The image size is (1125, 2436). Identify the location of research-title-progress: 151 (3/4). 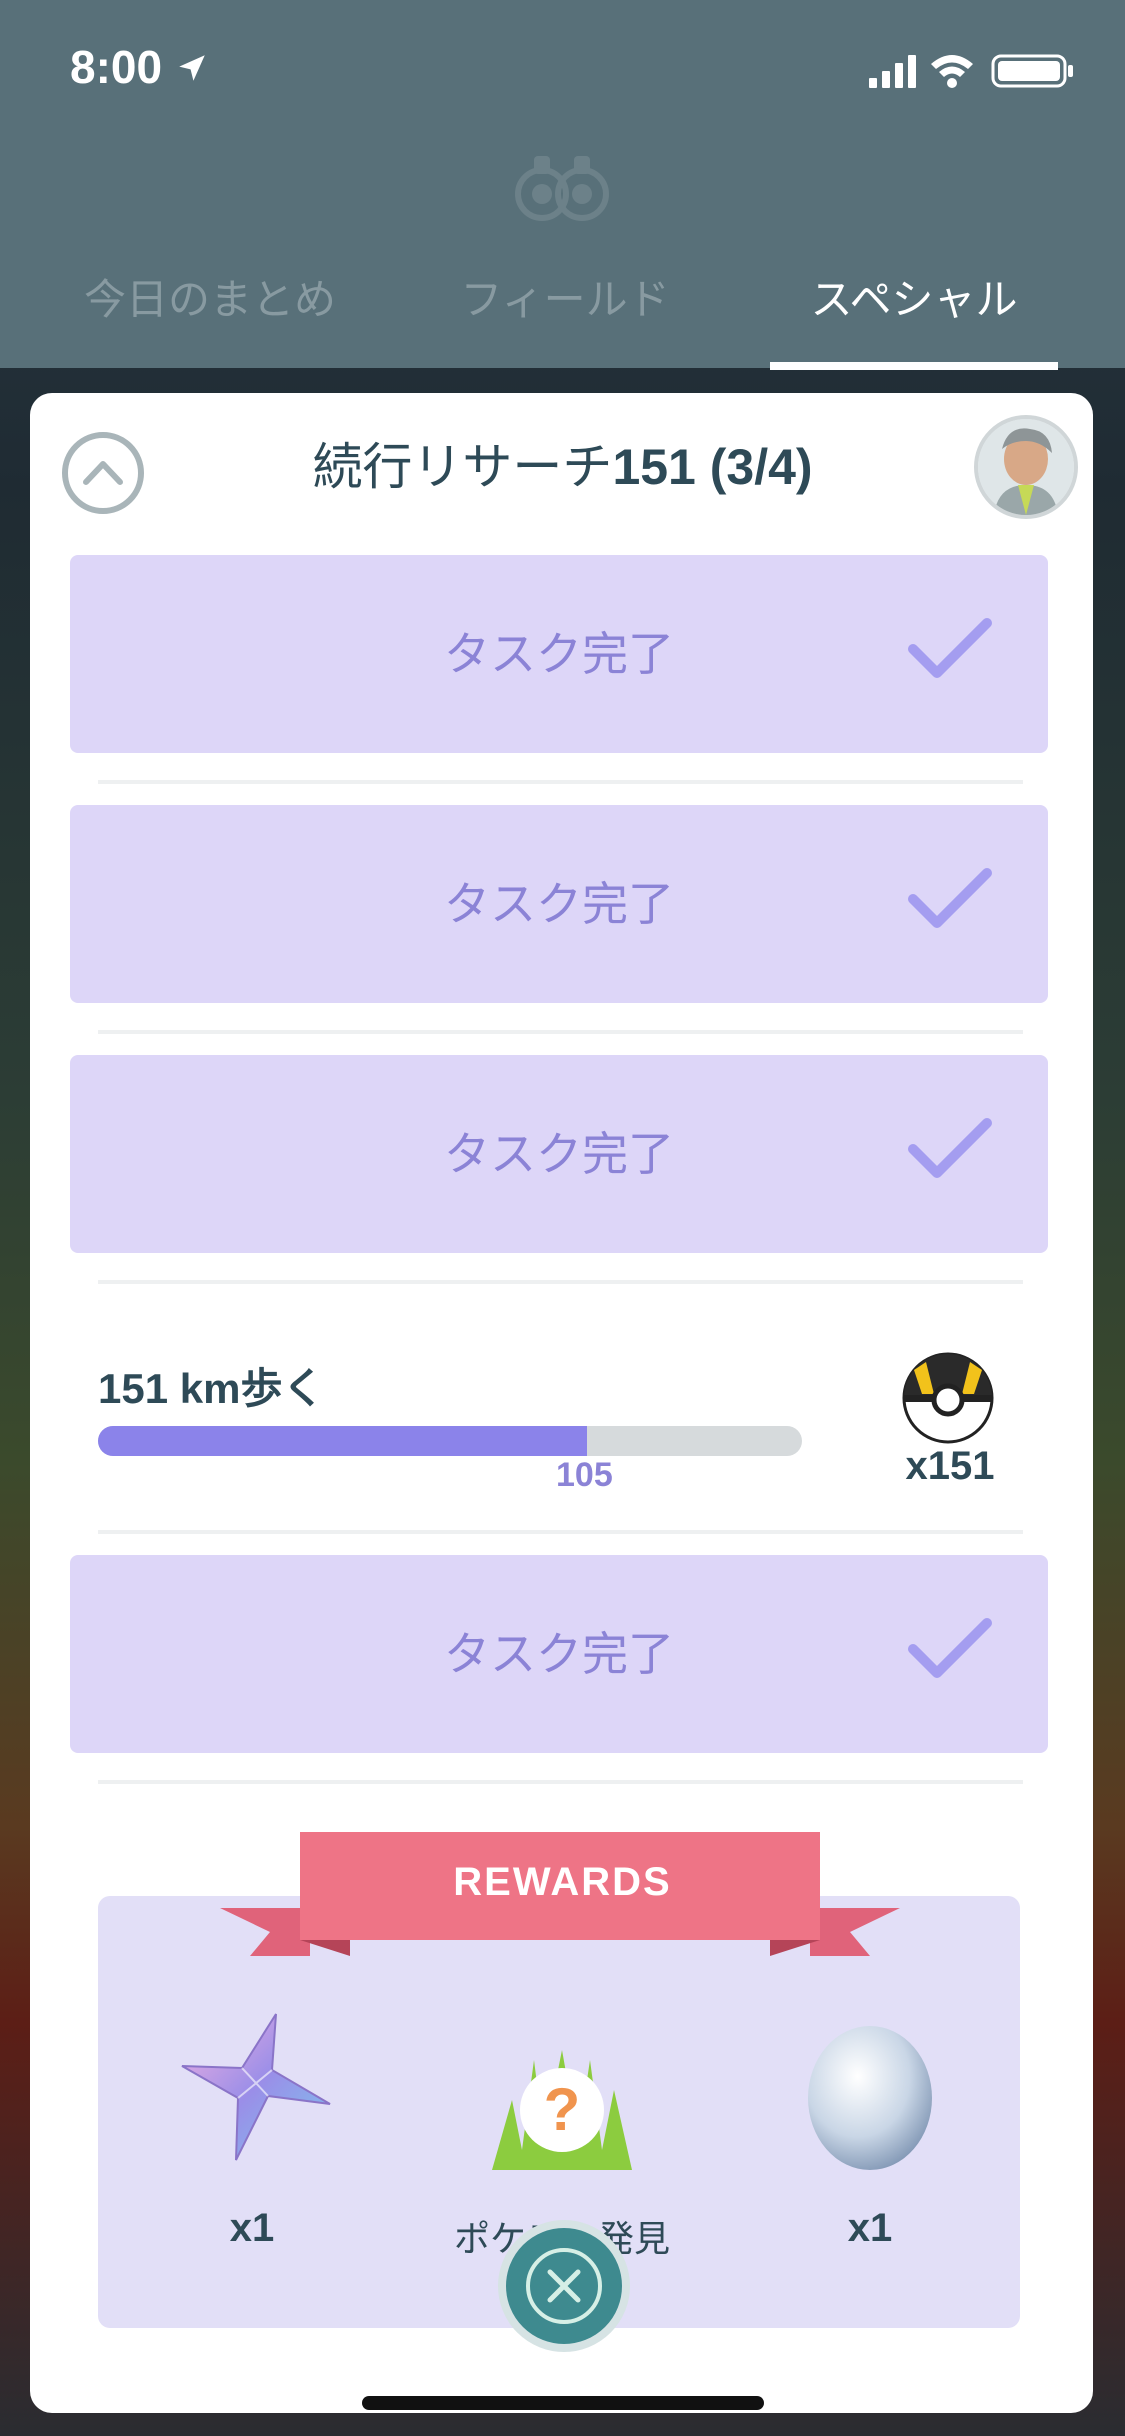
(712, 467).